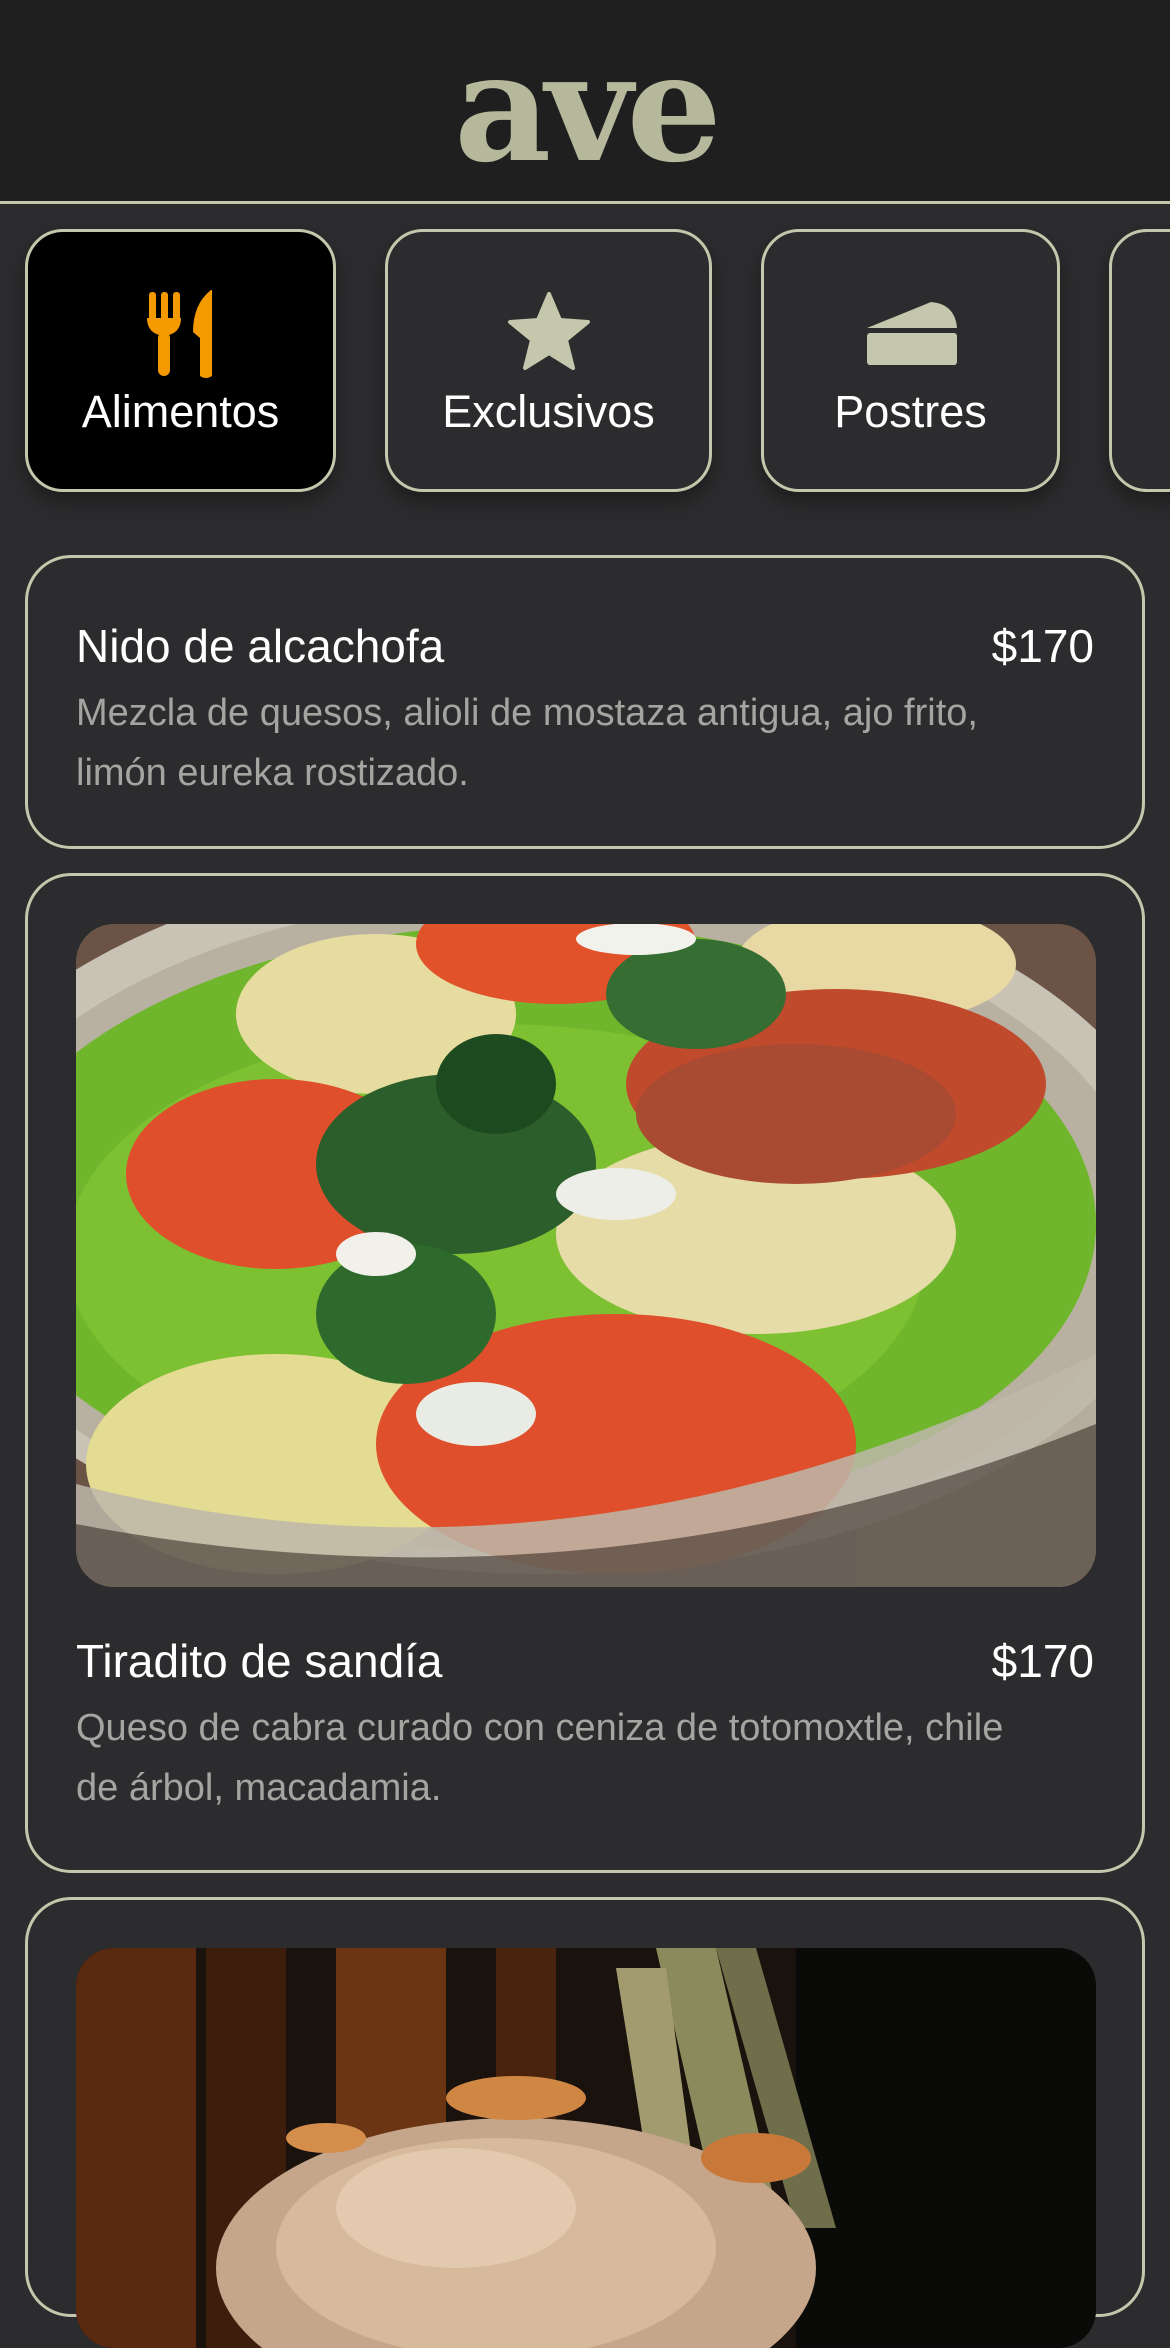 The height and width of the screenshot is (2348, 1170). What do you see at coordinates (911, 333) in the screenshot?
I see `cake-slice-icon` at bounding box center [911, 333].